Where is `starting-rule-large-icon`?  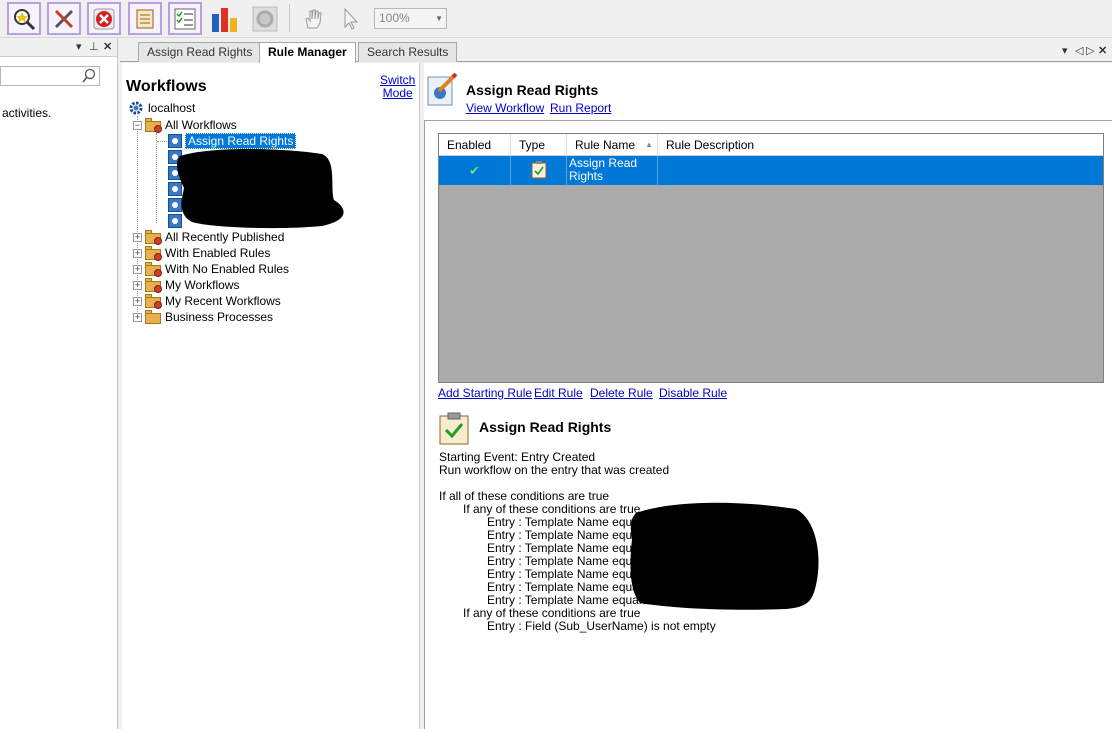 starting-rule-large-icon is located at coordinates (454, 428).